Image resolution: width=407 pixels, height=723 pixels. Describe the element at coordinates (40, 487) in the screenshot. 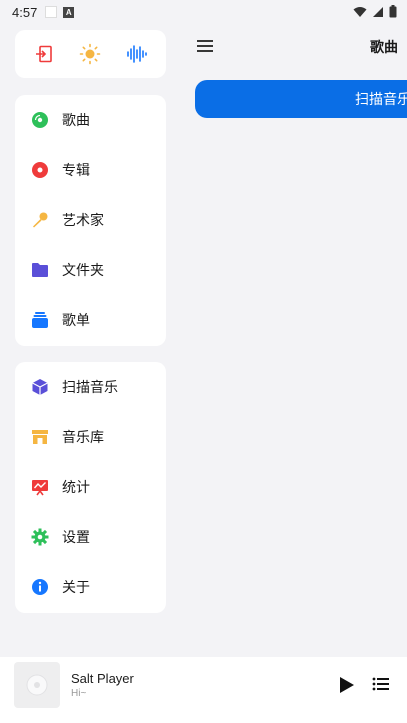

I see `stats-icon` at that location.